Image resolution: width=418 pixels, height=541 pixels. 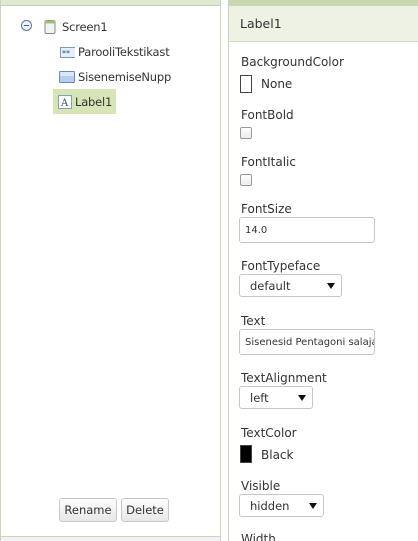 What do you see at coordinates (292, 62) in the screenshot?
I see `prop-label-backgroundcolor: BackgroundColor` at bounding box center [292, 62].